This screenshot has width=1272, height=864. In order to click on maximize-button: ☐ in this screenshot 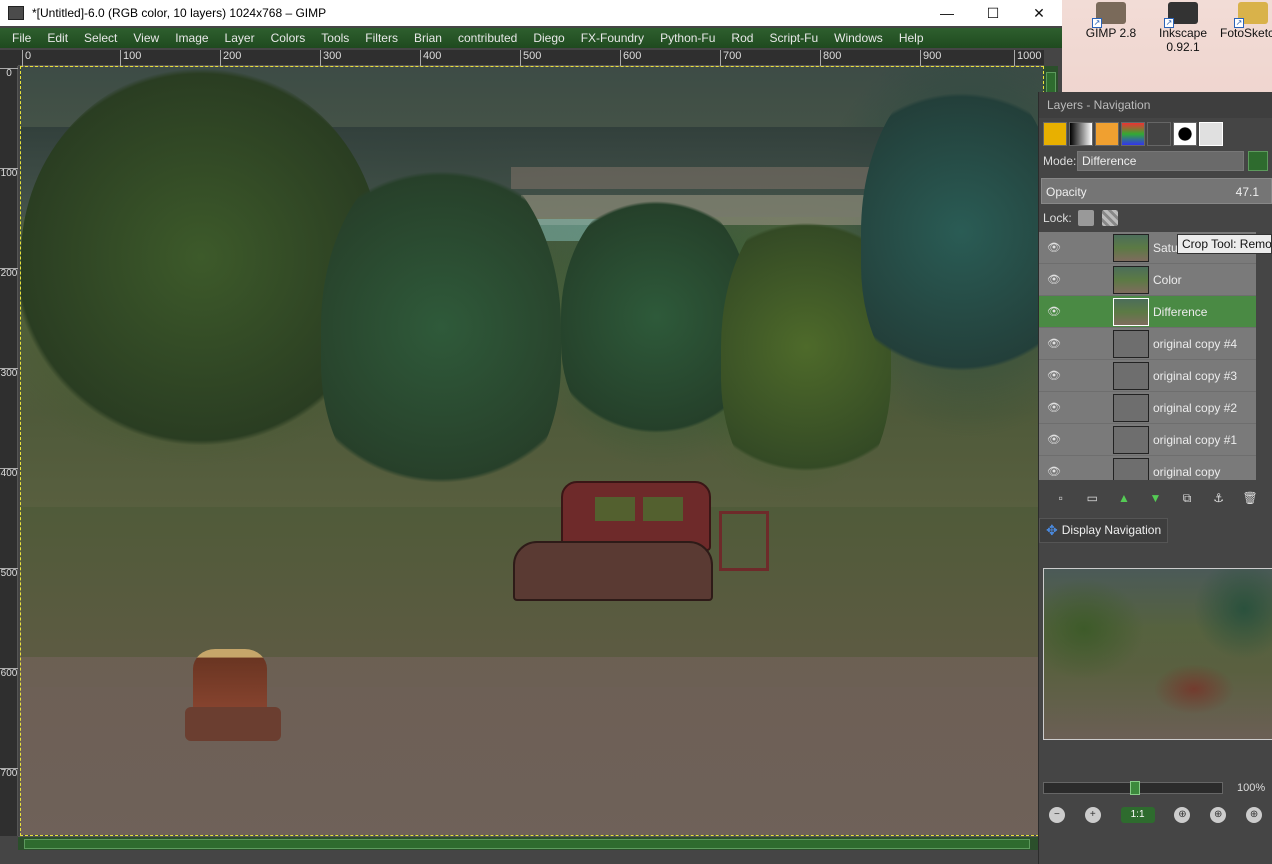, I will do `click(993, 13)`.